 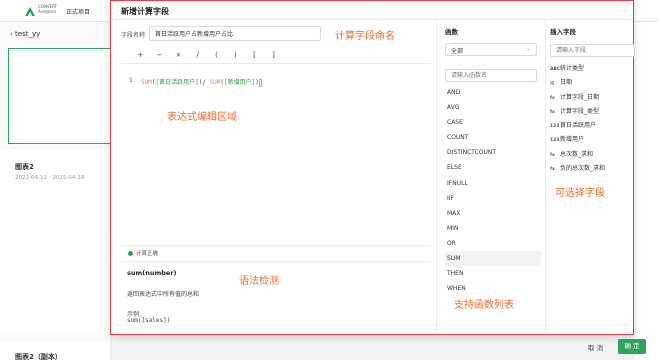 What do you see at coordinates (276, 251) in the screenshot?
I see `validation-status: 计算正确` at bounding box center [276, 251].